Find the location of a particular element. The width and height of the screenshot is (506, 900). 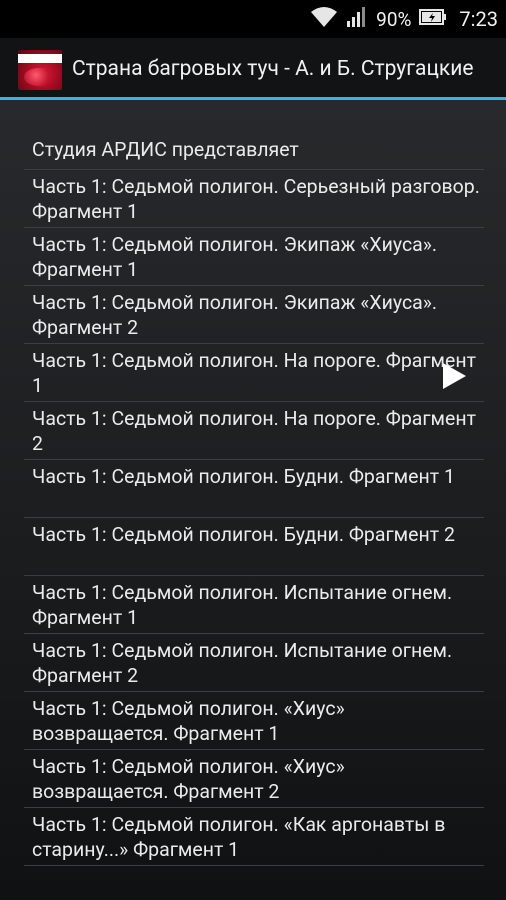

battery-percent: 90% is located at coordinates (394, 19).